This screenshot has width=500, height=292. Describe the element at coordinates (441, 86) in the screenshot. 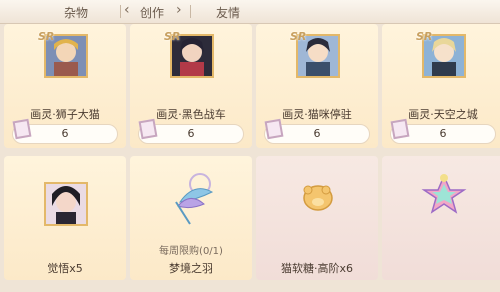

I see `item-card: SR 画灵·天空之城 6` at that location.